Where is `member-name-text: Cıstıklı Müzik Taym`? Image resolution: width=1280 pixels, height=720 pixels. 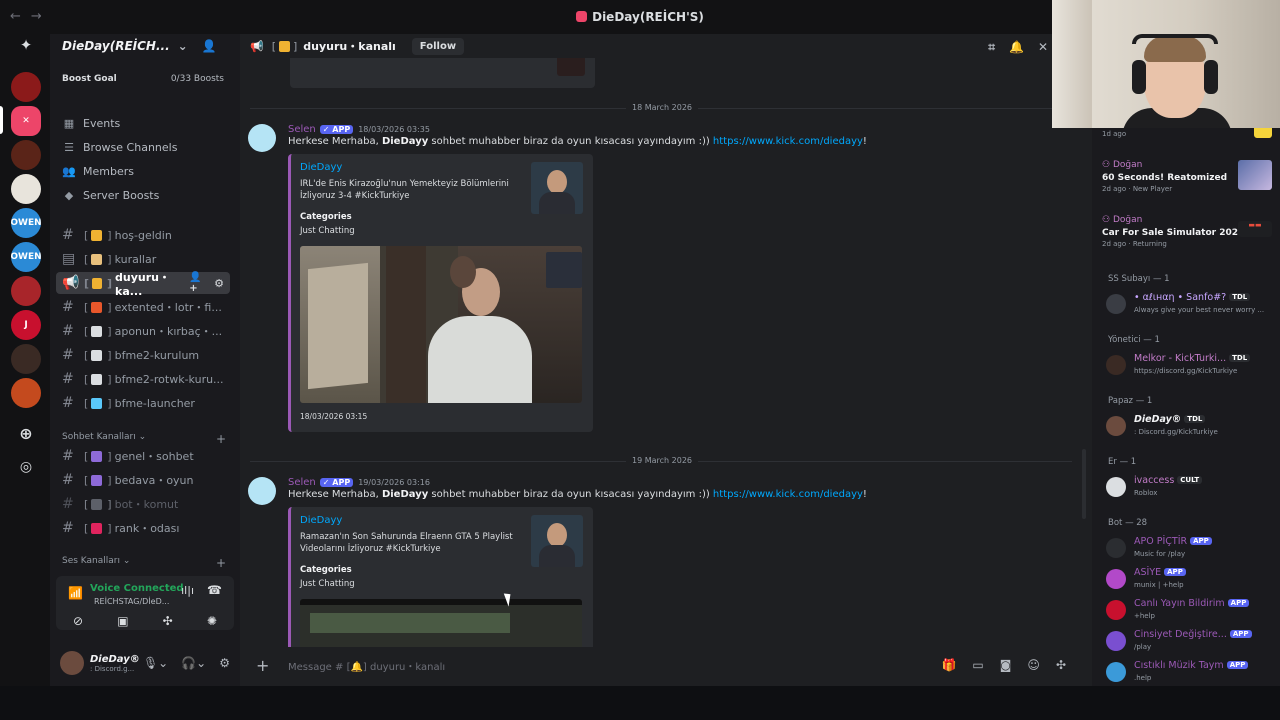
member-name-text: Cıstıklı Müzik Taym is located at coordinates (1179, 665).